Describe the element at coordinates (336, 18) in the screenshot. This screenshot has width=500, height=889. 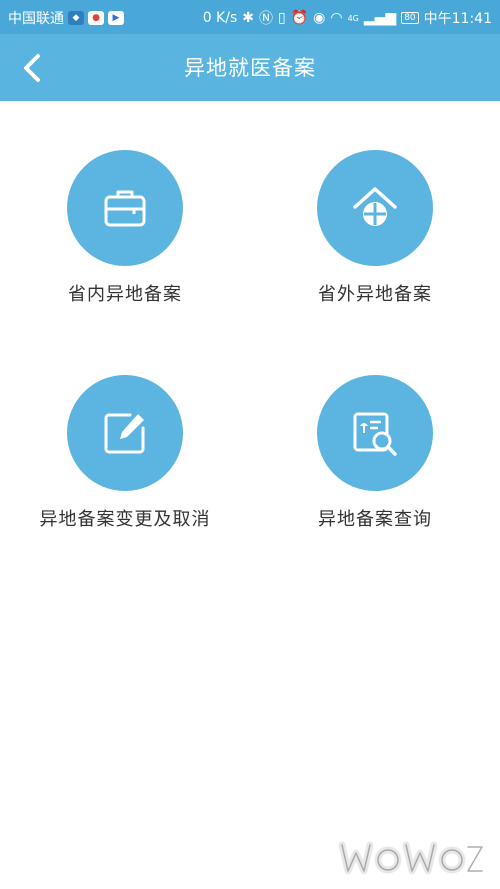
I see `wifi-icon: ◠` at that location.